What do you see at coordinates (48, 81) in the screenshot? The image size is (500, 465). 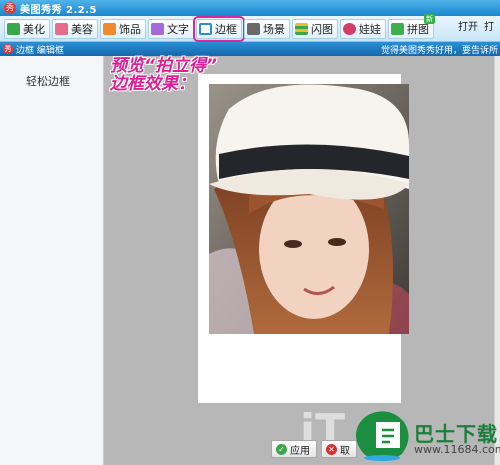 I see `sidebar-item-easy-frame: 轻松边框` at bounding box center [48, 81].